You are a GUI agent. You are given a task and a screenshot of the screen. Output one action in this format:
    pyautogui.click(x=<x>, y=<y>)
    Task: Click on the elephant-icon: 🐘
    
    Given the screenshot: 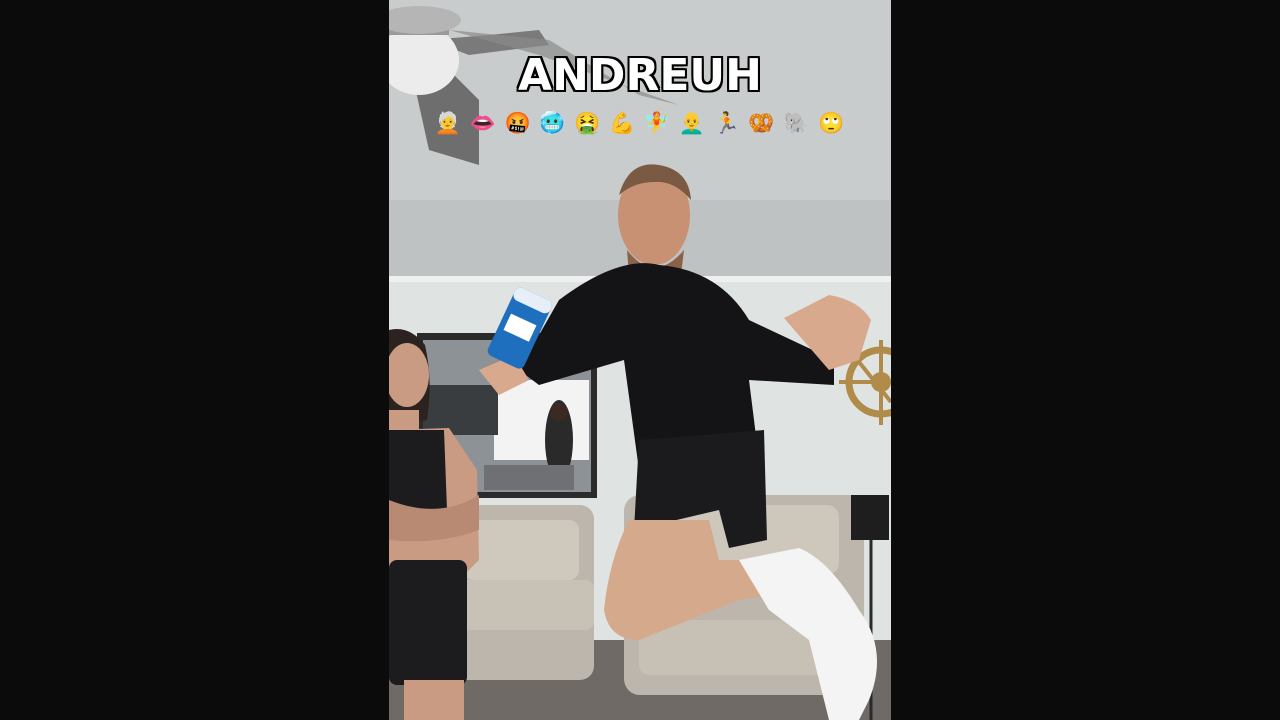 What is the action you would take?
    pyautogui.click(x=797, y=123)
    